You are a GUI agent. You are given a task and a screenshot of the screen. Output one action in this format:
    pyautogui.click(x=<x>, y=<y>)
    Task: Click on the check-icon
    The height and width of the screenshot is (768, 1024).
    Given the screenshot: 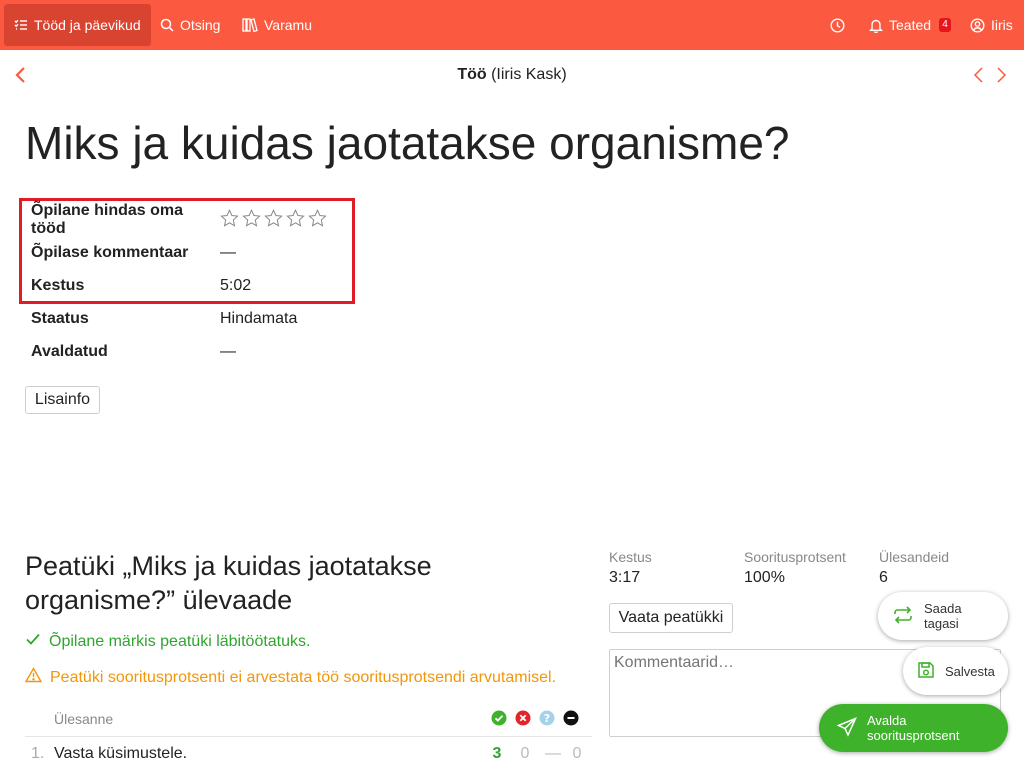 What is the action you would take?
    pyautogui.click(x=33, y=641)
    